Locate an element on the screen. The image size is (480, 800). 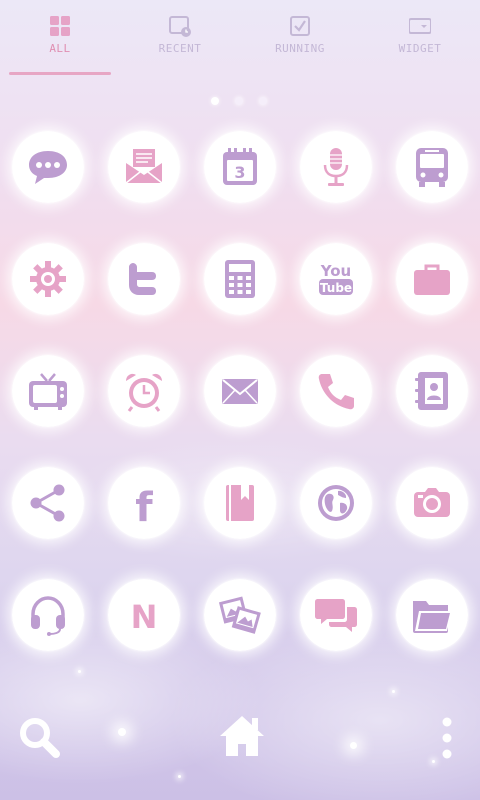
search-button is located at coordinates (39, 737).